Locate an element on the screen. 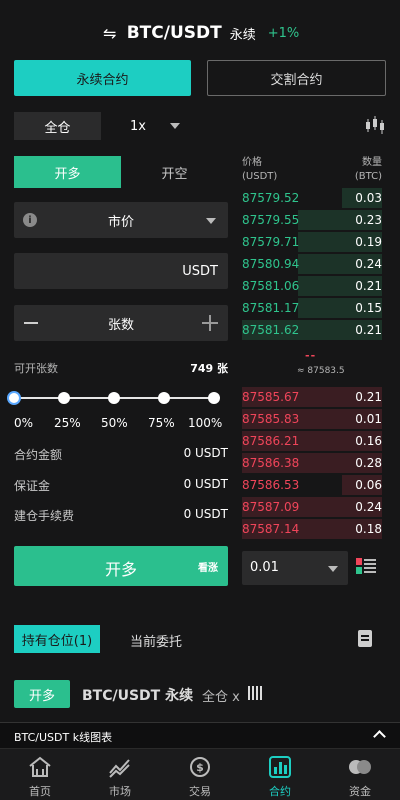  position-side-badge: 开多 is located at coordinates (42, 694).